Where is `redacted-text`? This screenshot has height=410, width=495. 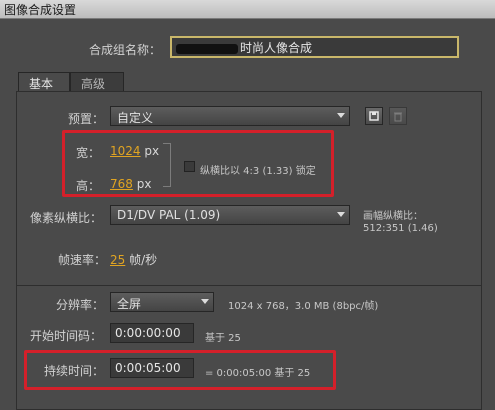 redacted-text is located at coordinates (207, 48).